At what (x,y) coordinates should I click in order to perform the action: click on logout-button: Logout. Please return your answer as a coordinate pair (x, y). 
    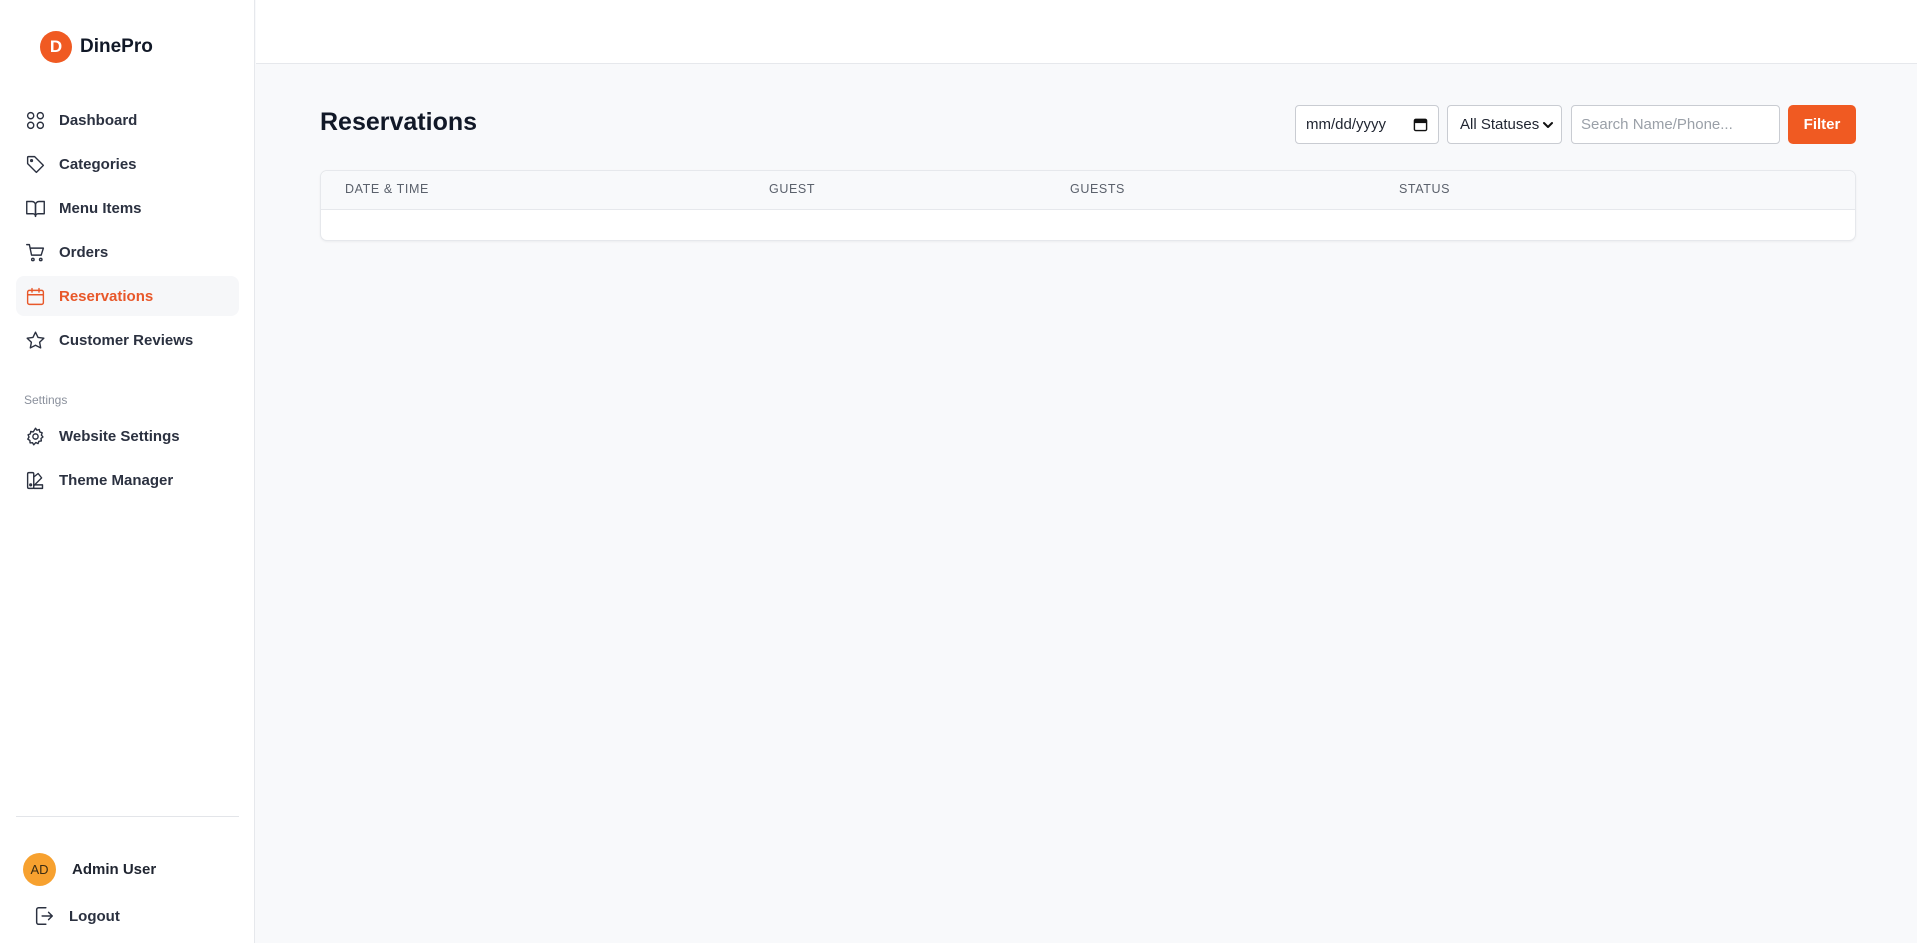
    Looking at the image, I should click on (76, 916).